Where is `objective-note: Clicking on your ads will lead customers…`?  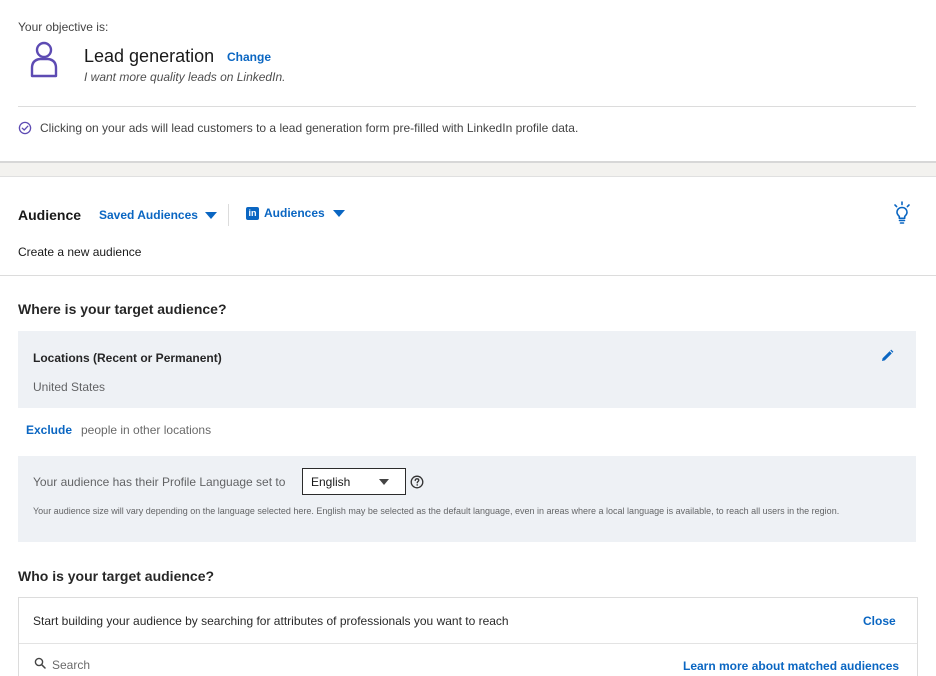 objective-note: Clicking on your ads will lead customers… is located at coordinates (309, 128).